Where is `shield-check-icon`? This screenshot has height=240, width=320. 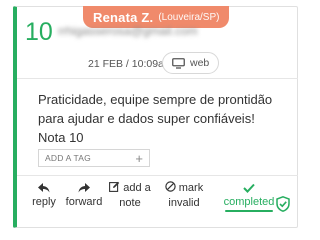 shield-check-icon is located at coordinates (283, 206).